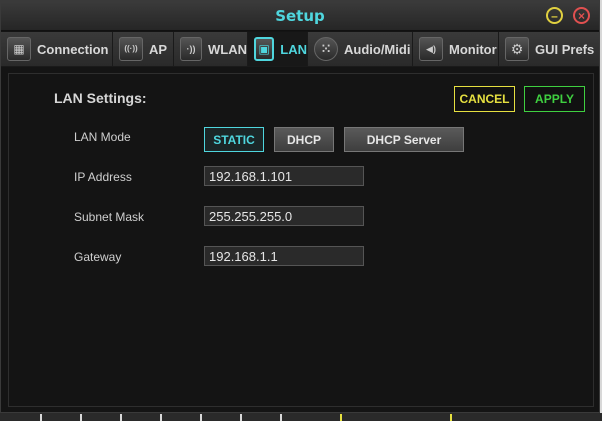  I want to click on midi-icon: ⁙, so click(326, 49).